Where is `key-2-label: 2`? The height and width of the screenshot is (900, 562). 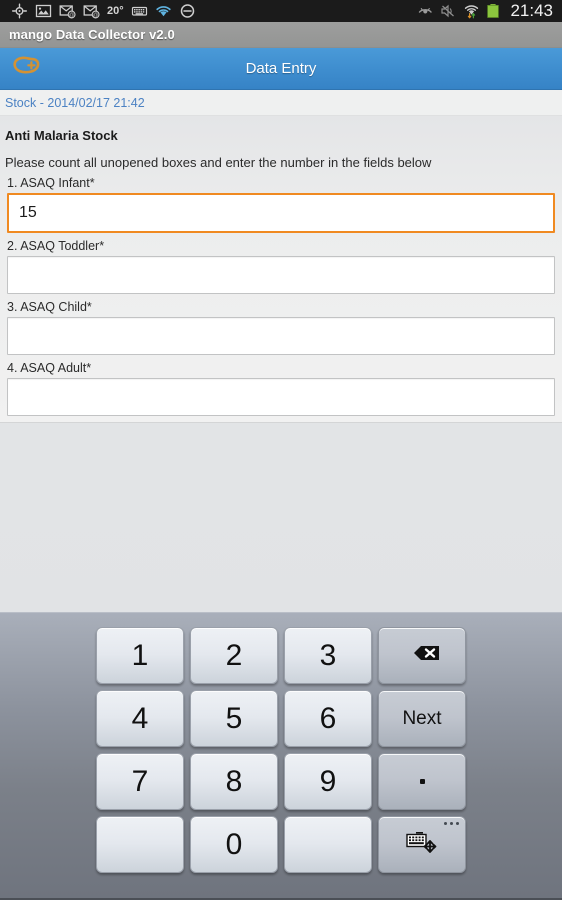
key-2-label: 2 is located at coordinates (234, 655).